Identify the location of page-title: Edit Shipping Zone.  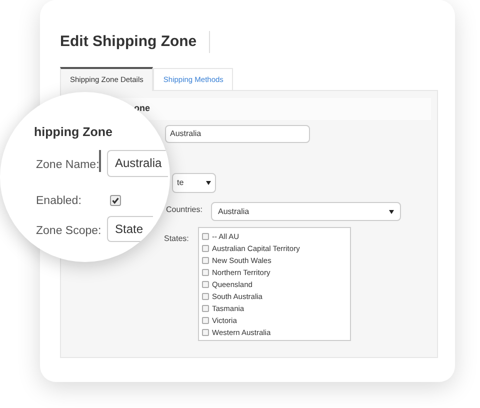
(129, 42).